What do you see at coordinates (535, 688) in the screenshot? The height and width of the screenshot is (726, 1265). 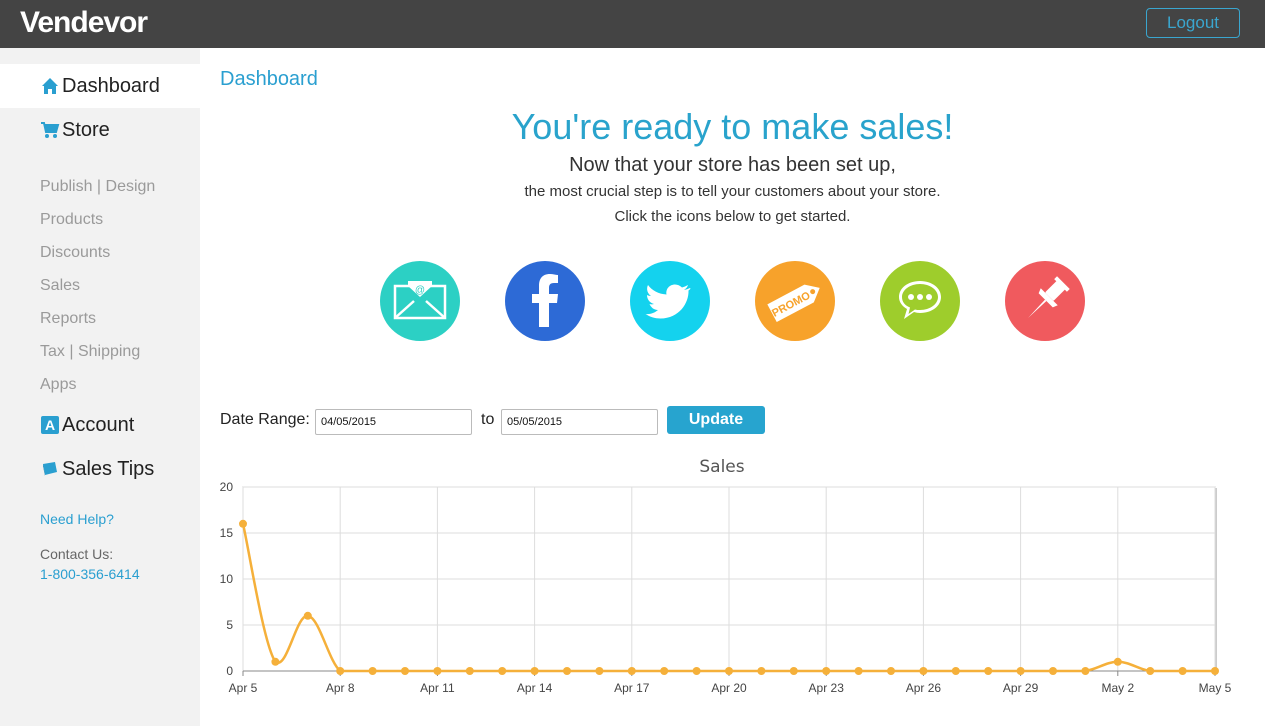 I see `x-tick-label: Apr 14` at bounding box center [535, 688].